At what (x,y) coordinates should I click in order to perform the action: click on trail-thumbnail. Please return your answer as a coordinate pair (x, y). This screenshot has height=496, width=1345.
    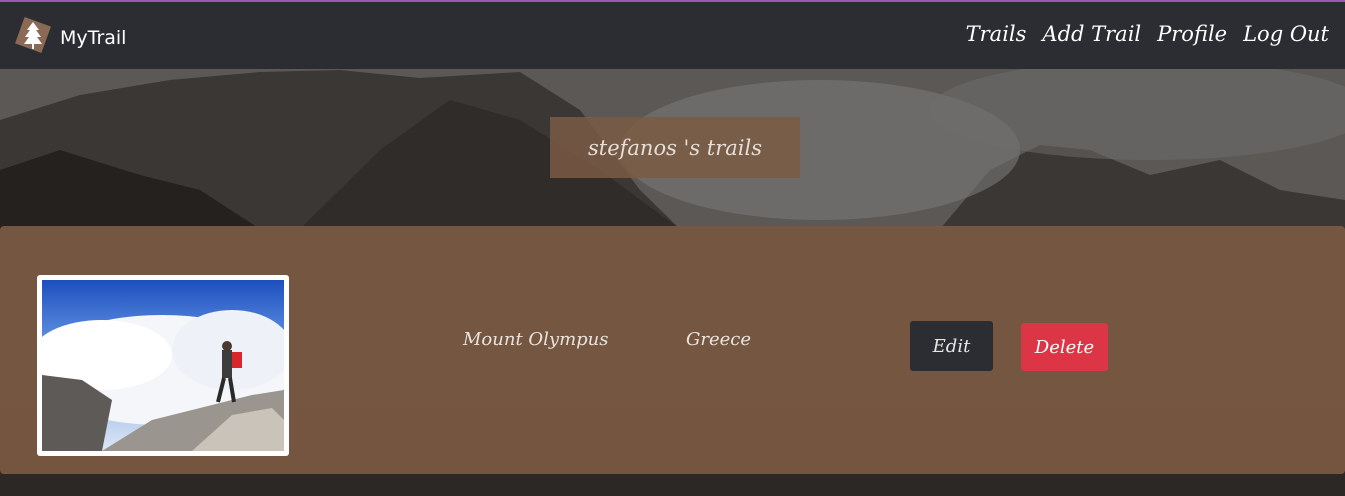
    Looking at the image, I should click on (163, 365).